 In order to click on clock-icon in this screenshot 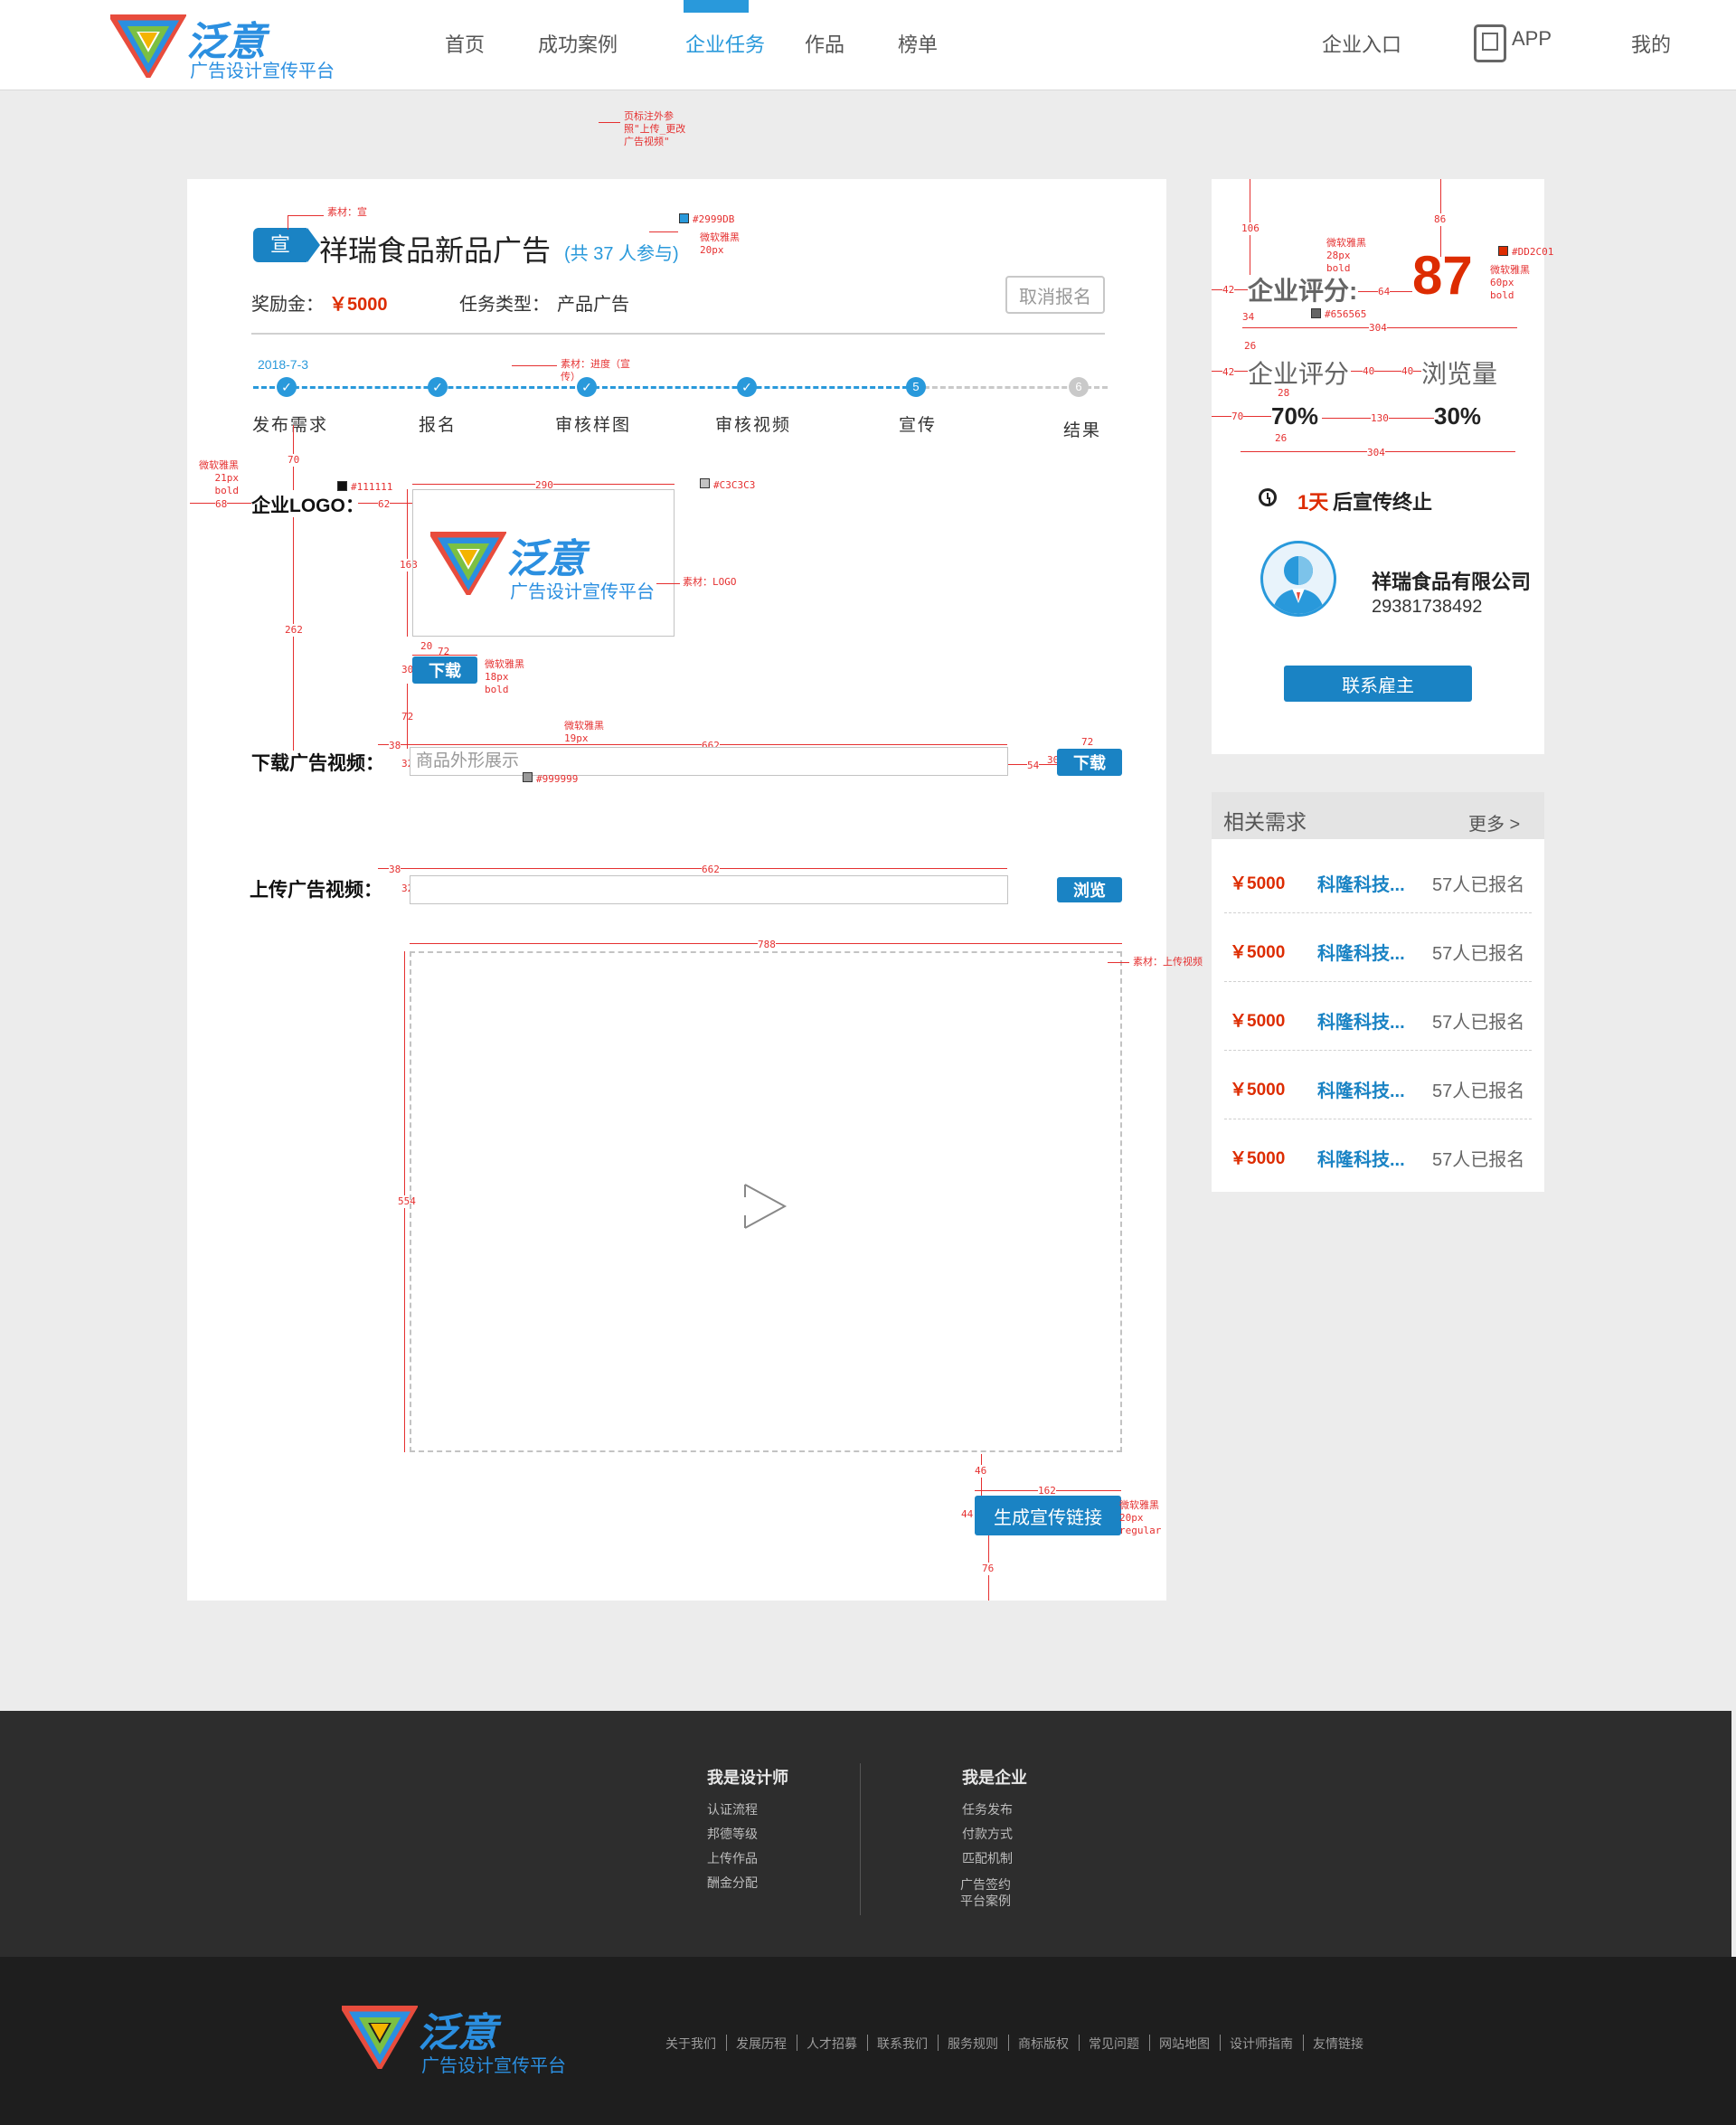, I will do `click(1268, 497)`.